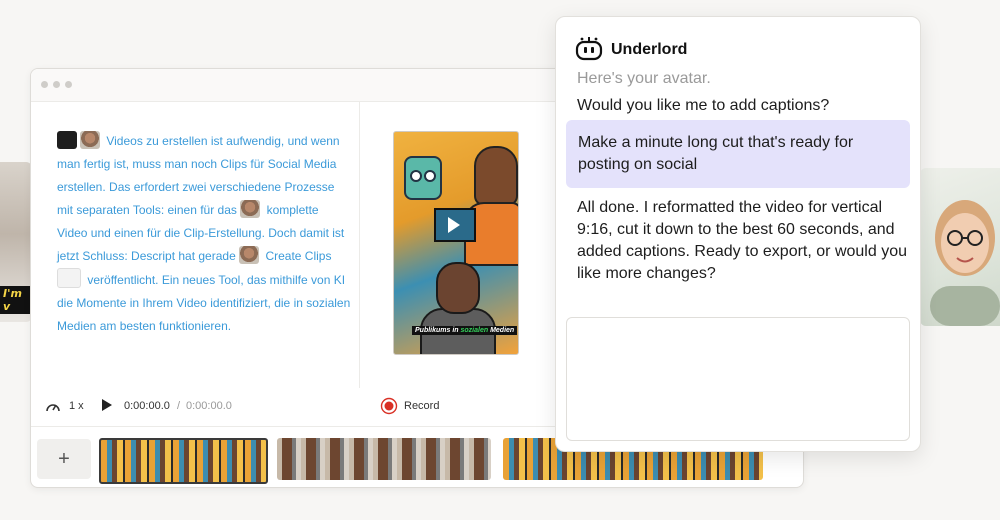 The image size is (1000, 520). What do you see at coordinates (456, 243) in the screenshot?
I see `video-preview: Publikums in sozialen Medien` at bounding box center [456, 243].